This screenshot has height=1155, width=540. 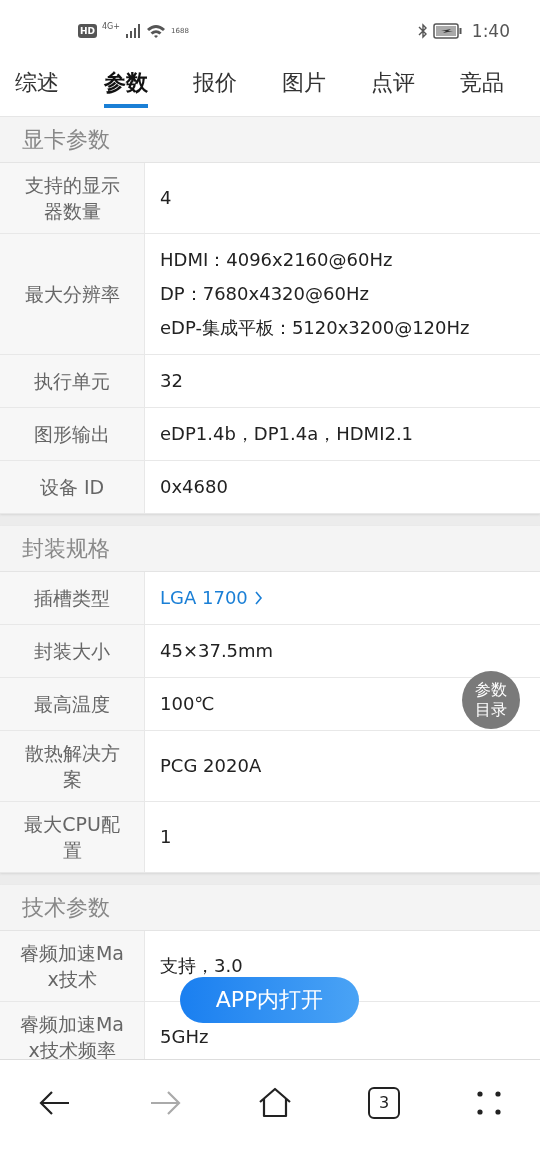 What do you see at coordinates (276, 260) in the screenshot?
I see `param-value: HDMI：4096x2160@60Hz` at bounding box center [276, 260].